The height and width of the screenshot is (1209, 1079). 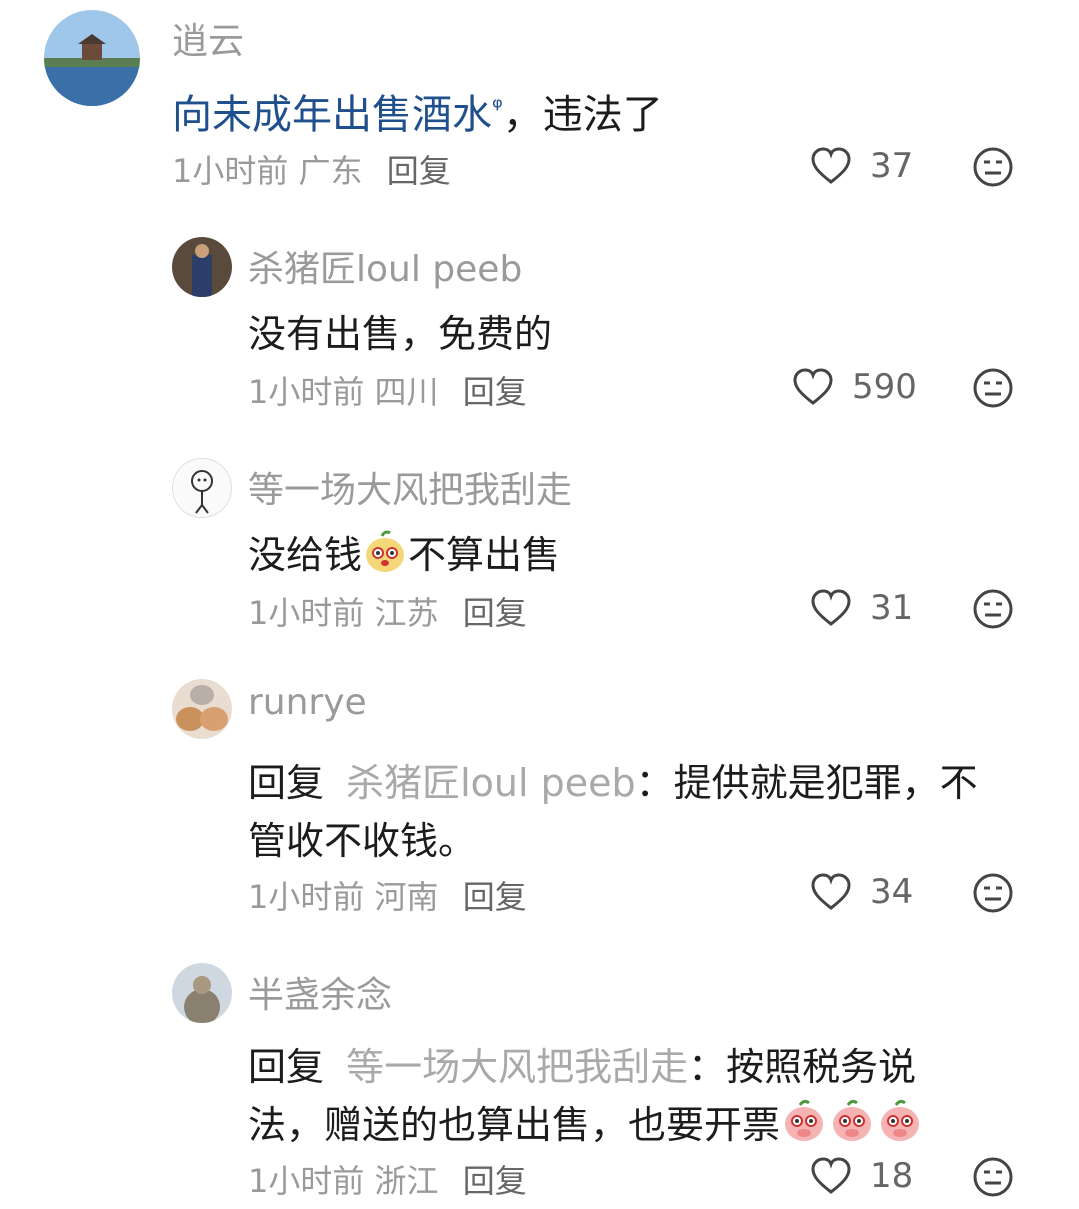 What do you see at coordinates (406, 1181) in the screenshot?
I see `location: 浙江` at bounding box center [406, 1181].